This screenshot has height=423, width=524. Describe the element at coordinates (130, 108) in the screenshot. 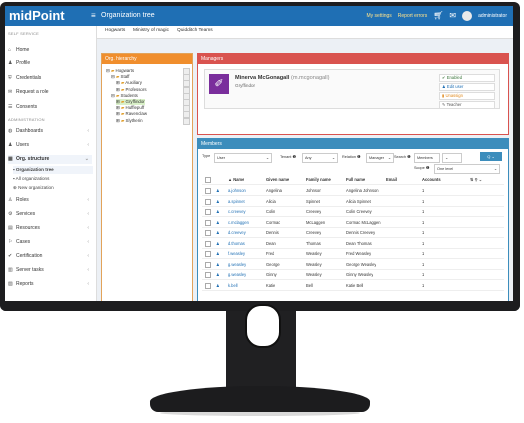

I see `tree-node: ⊞ ▰ Hufflepuff` at that location.